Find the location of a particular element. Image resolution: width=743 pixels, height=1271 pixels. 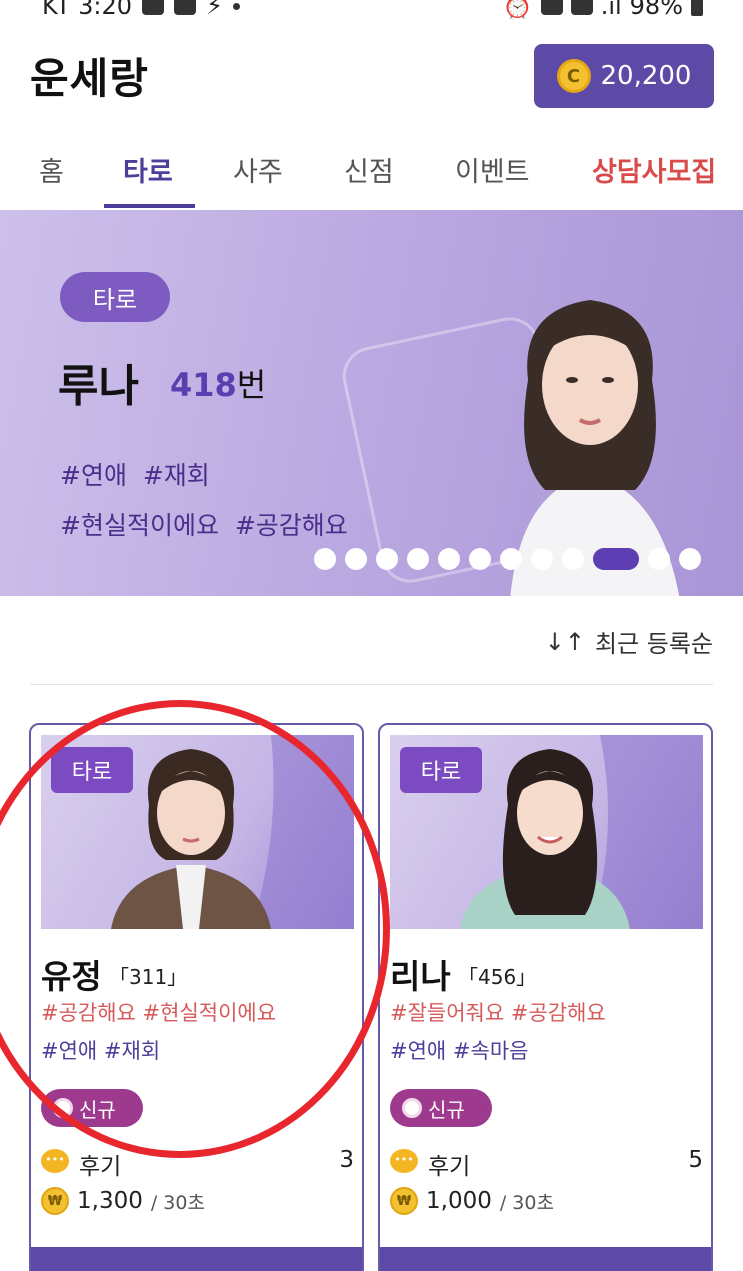

banner-category-tag: 타로 is located at coordinates (115, 297).